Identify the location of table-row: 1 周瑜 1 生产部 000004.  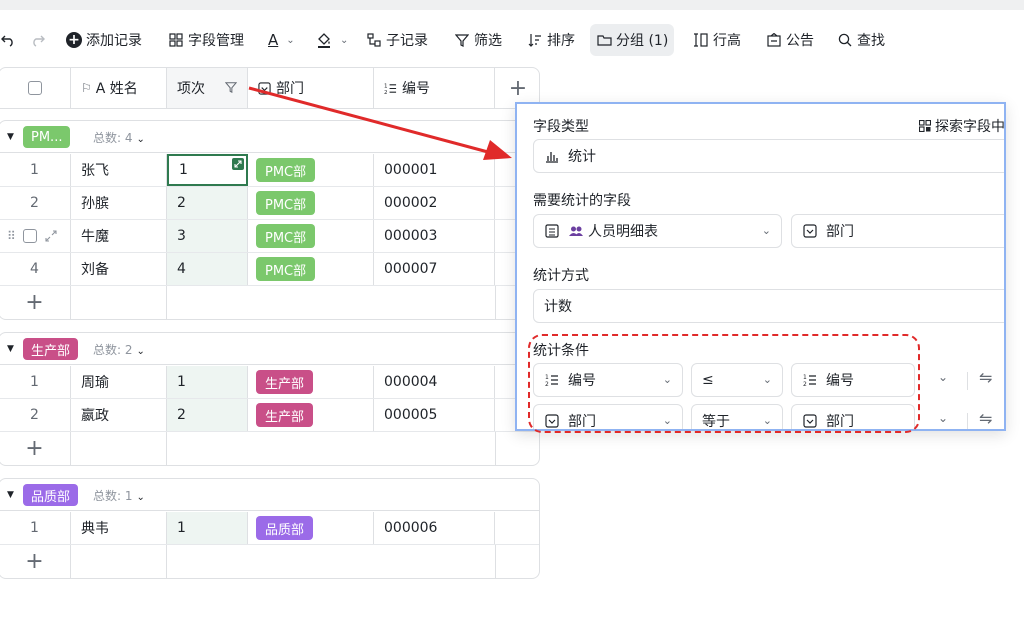
(269, 382).